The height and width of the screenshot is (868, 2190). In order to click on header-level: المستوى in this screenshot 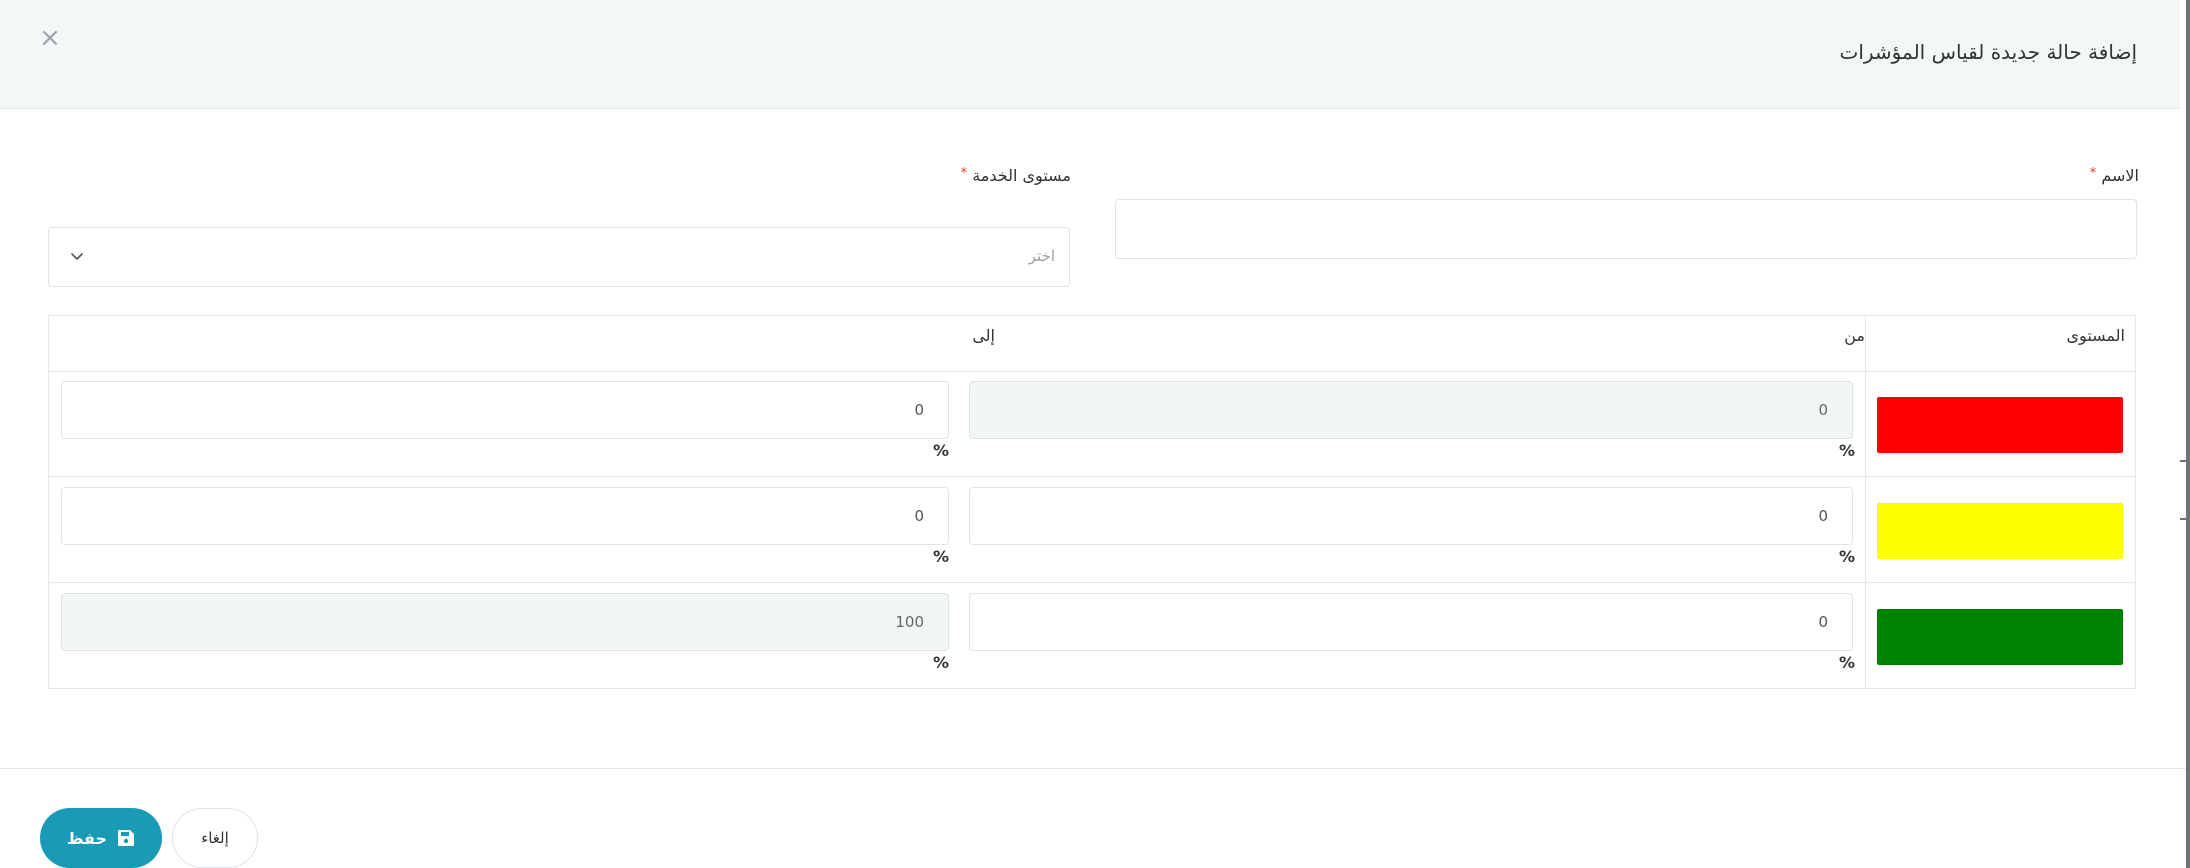, I will do `click(2095, 335)`.